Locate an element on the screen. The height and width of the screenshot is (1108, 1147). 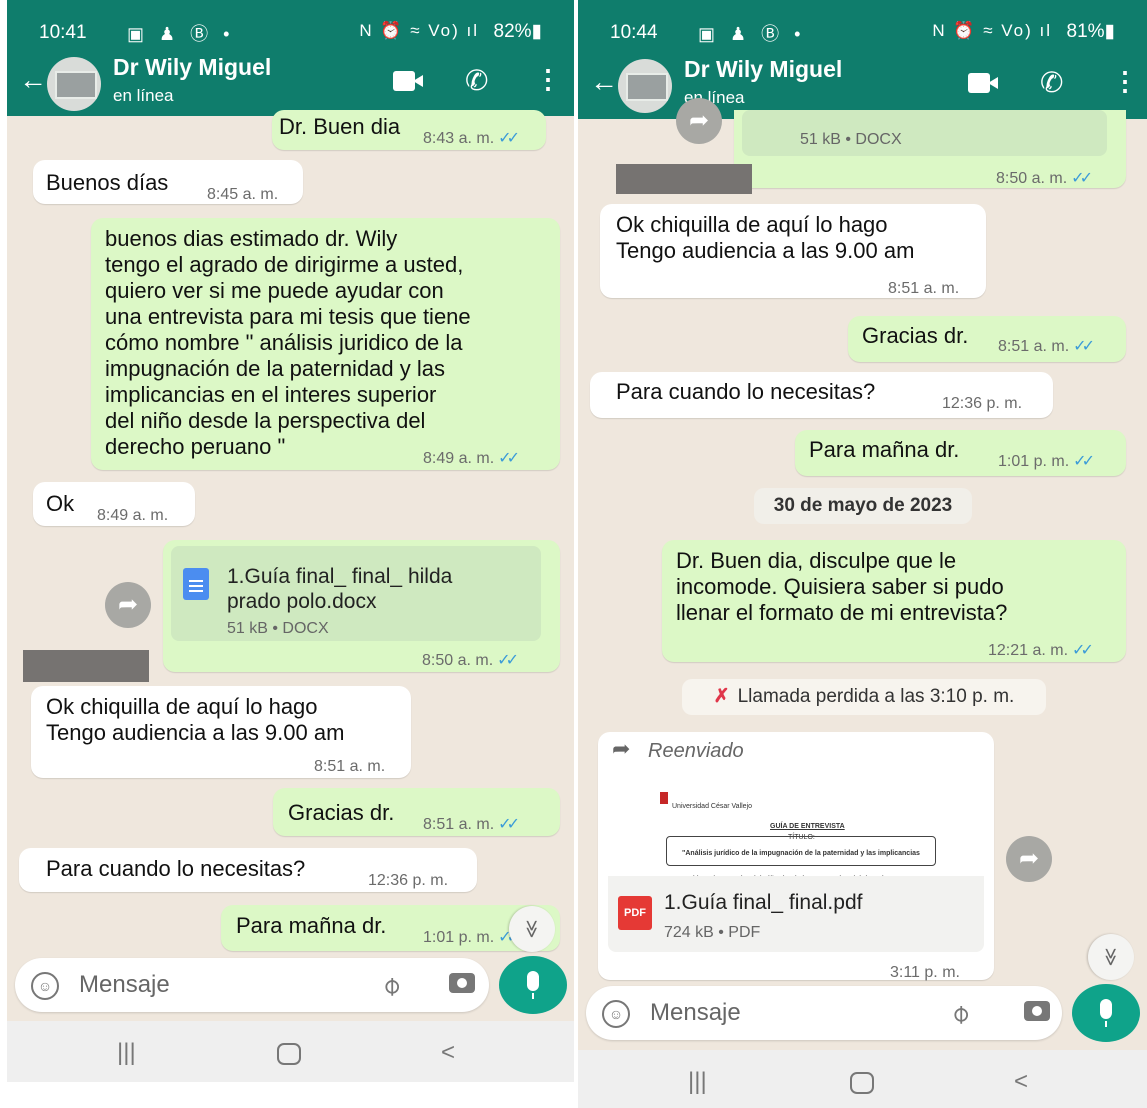
pdf-icon: PDF is located at coordinates (635, 913).